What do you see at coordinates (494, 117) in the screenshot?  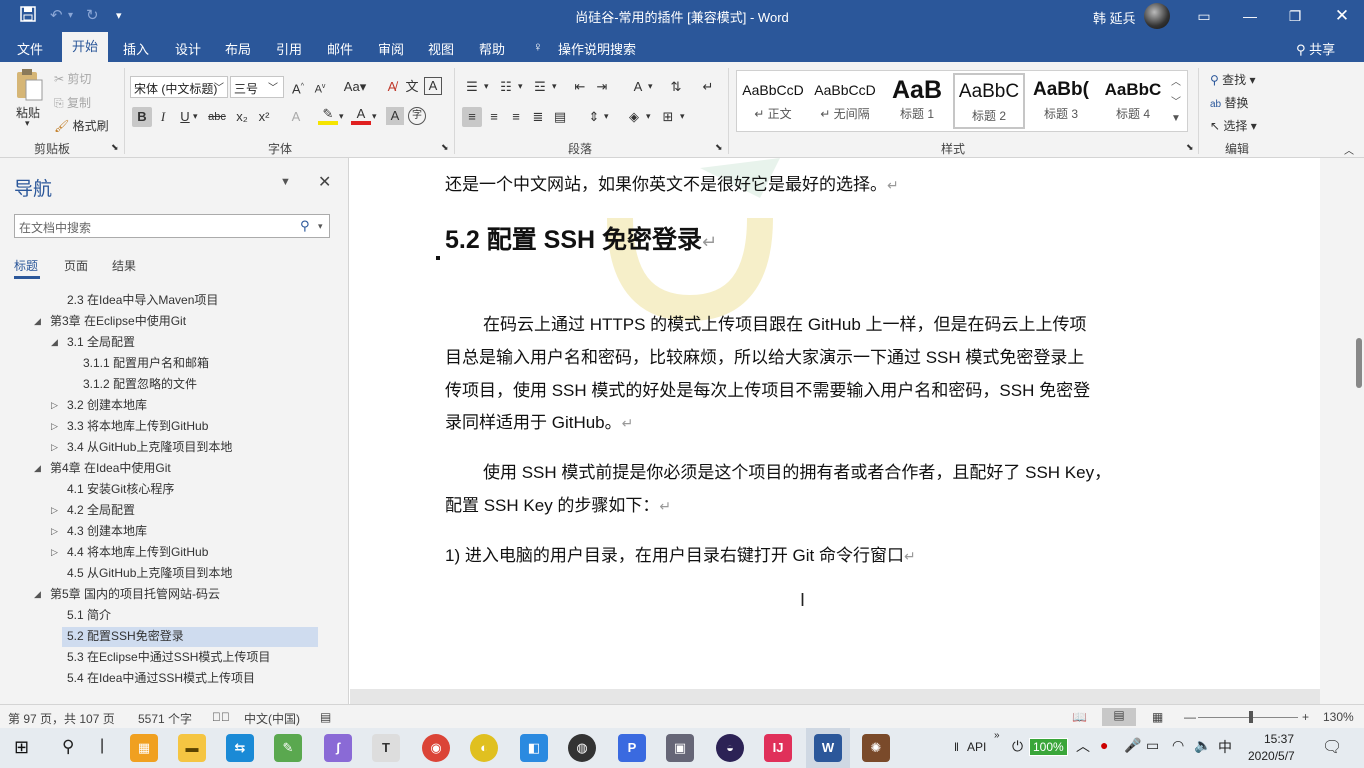 I see `align-center-icon: ≡` at bounding box center [494, 117].